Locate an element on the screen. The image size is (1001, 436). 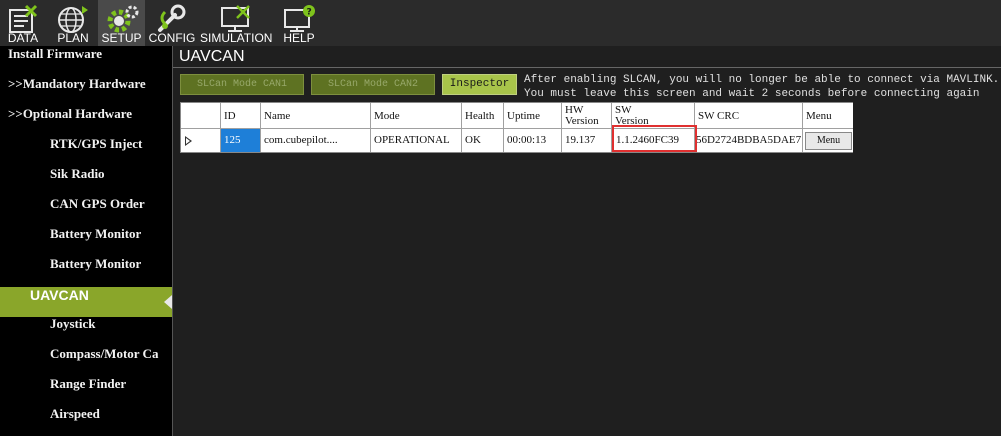
cell-sw-crc: 56D2724BDBA5DAE7 is located at coordinates (749, 140).